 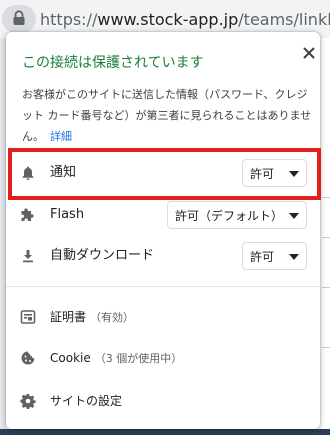 What do you see at coordinates (163, 256) in the screenshot?
I see `permission-row-auto-download: 自動ダウンロード 許可` at bounding box center [163, 256].